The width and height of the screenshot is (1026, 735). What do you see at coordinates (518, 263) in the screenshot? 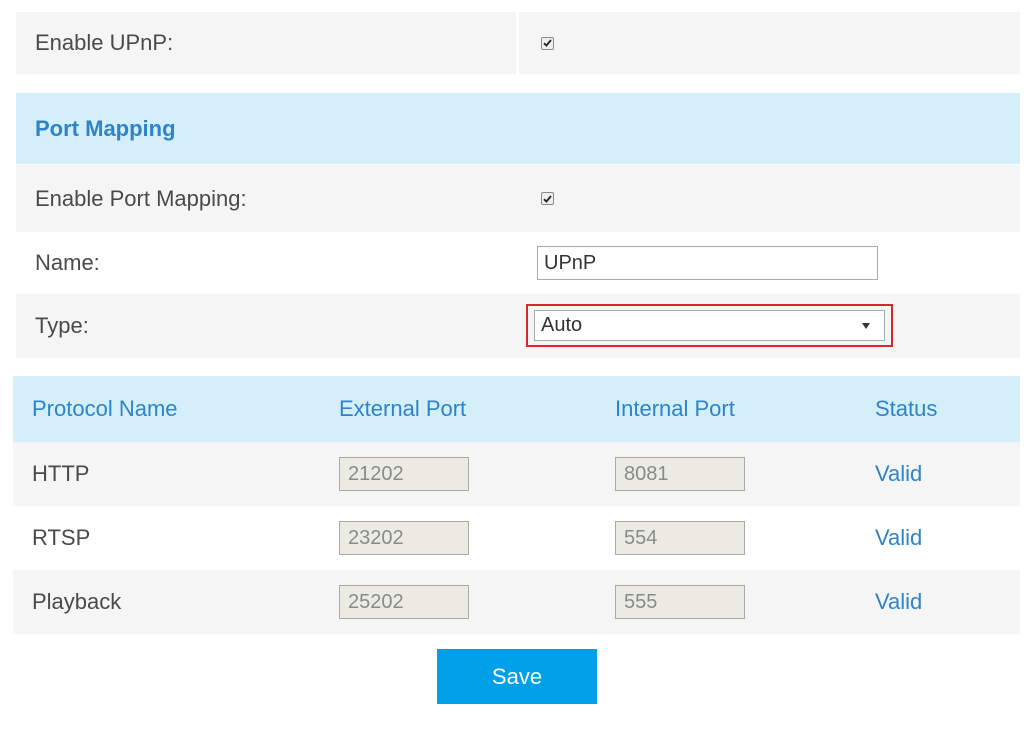
I see `name-row: Name:` at bounding box center [518, 263].